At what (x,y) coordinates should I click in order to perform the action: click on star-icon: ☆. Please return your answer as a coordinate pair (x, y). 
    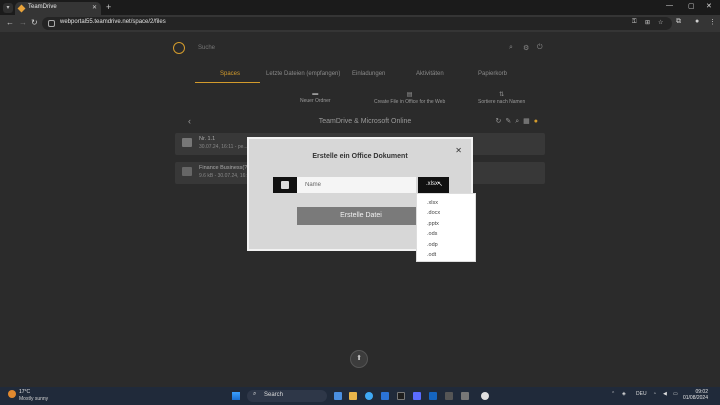
    Looking at the image, I should click on (660, 22).